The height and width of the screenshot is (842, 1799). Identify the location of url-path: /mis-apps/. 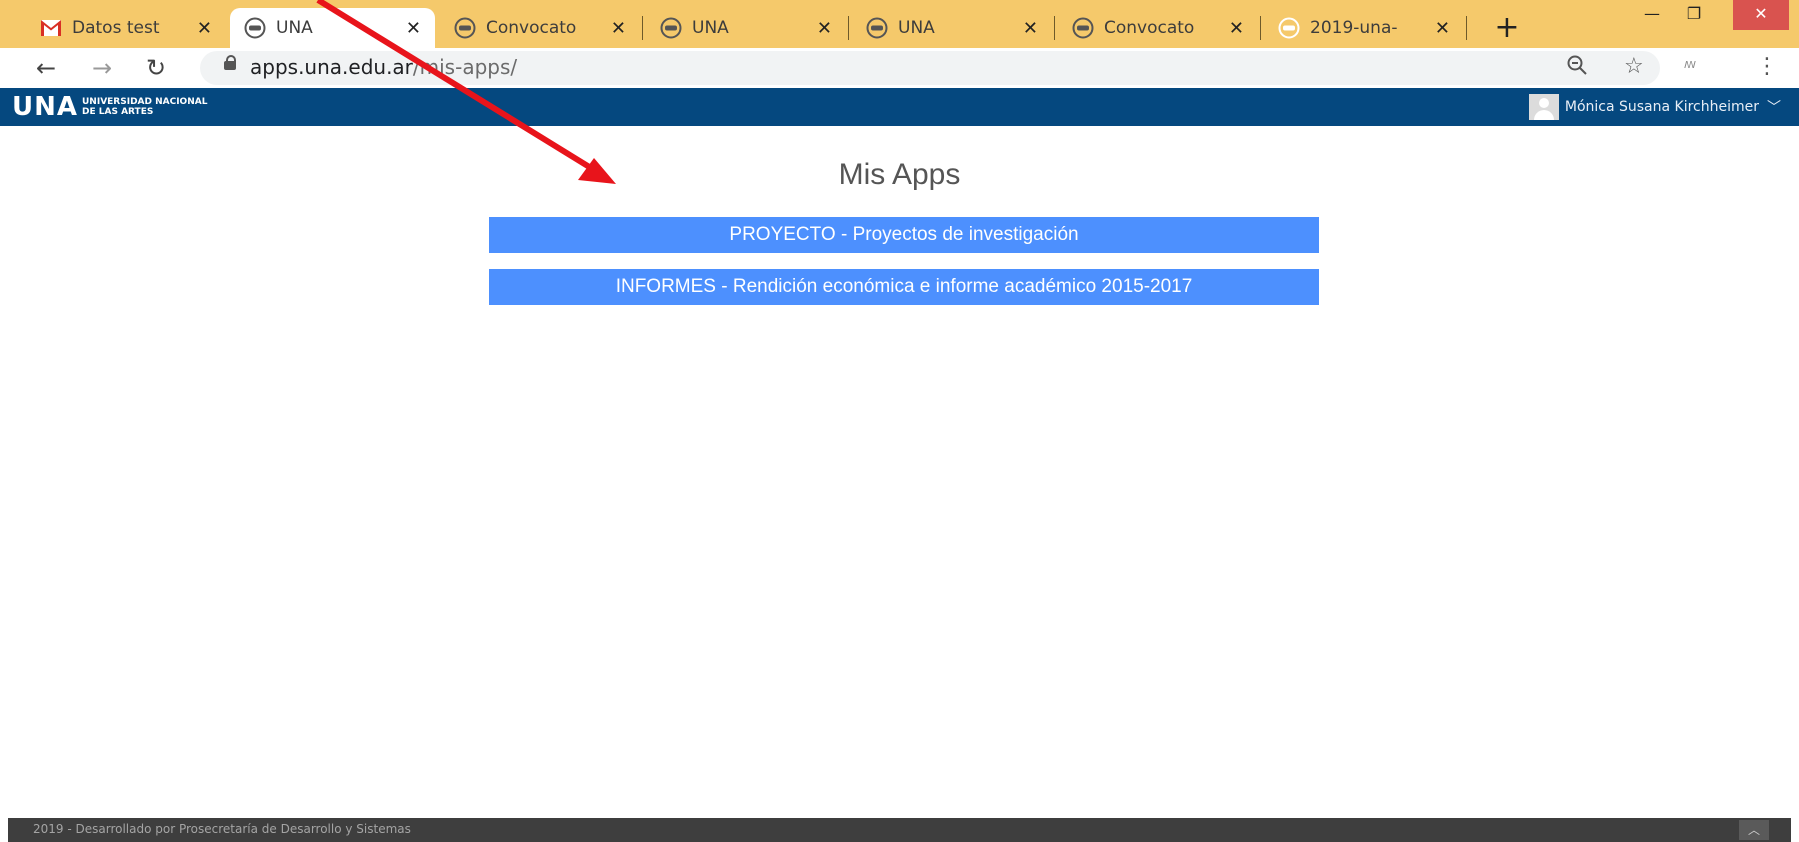
(465, 67).